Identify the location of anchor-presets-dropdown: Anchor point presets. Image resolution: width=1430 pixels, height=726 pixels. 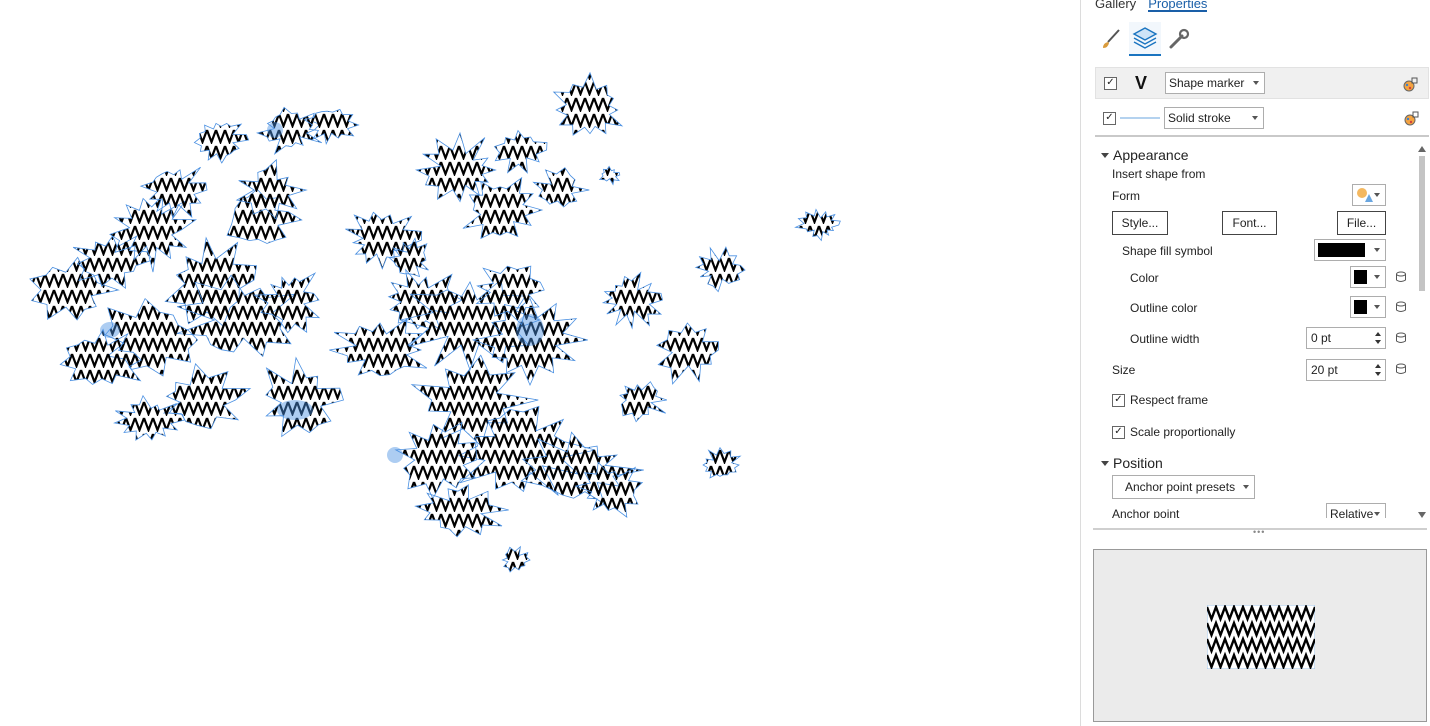
(1183, 487).